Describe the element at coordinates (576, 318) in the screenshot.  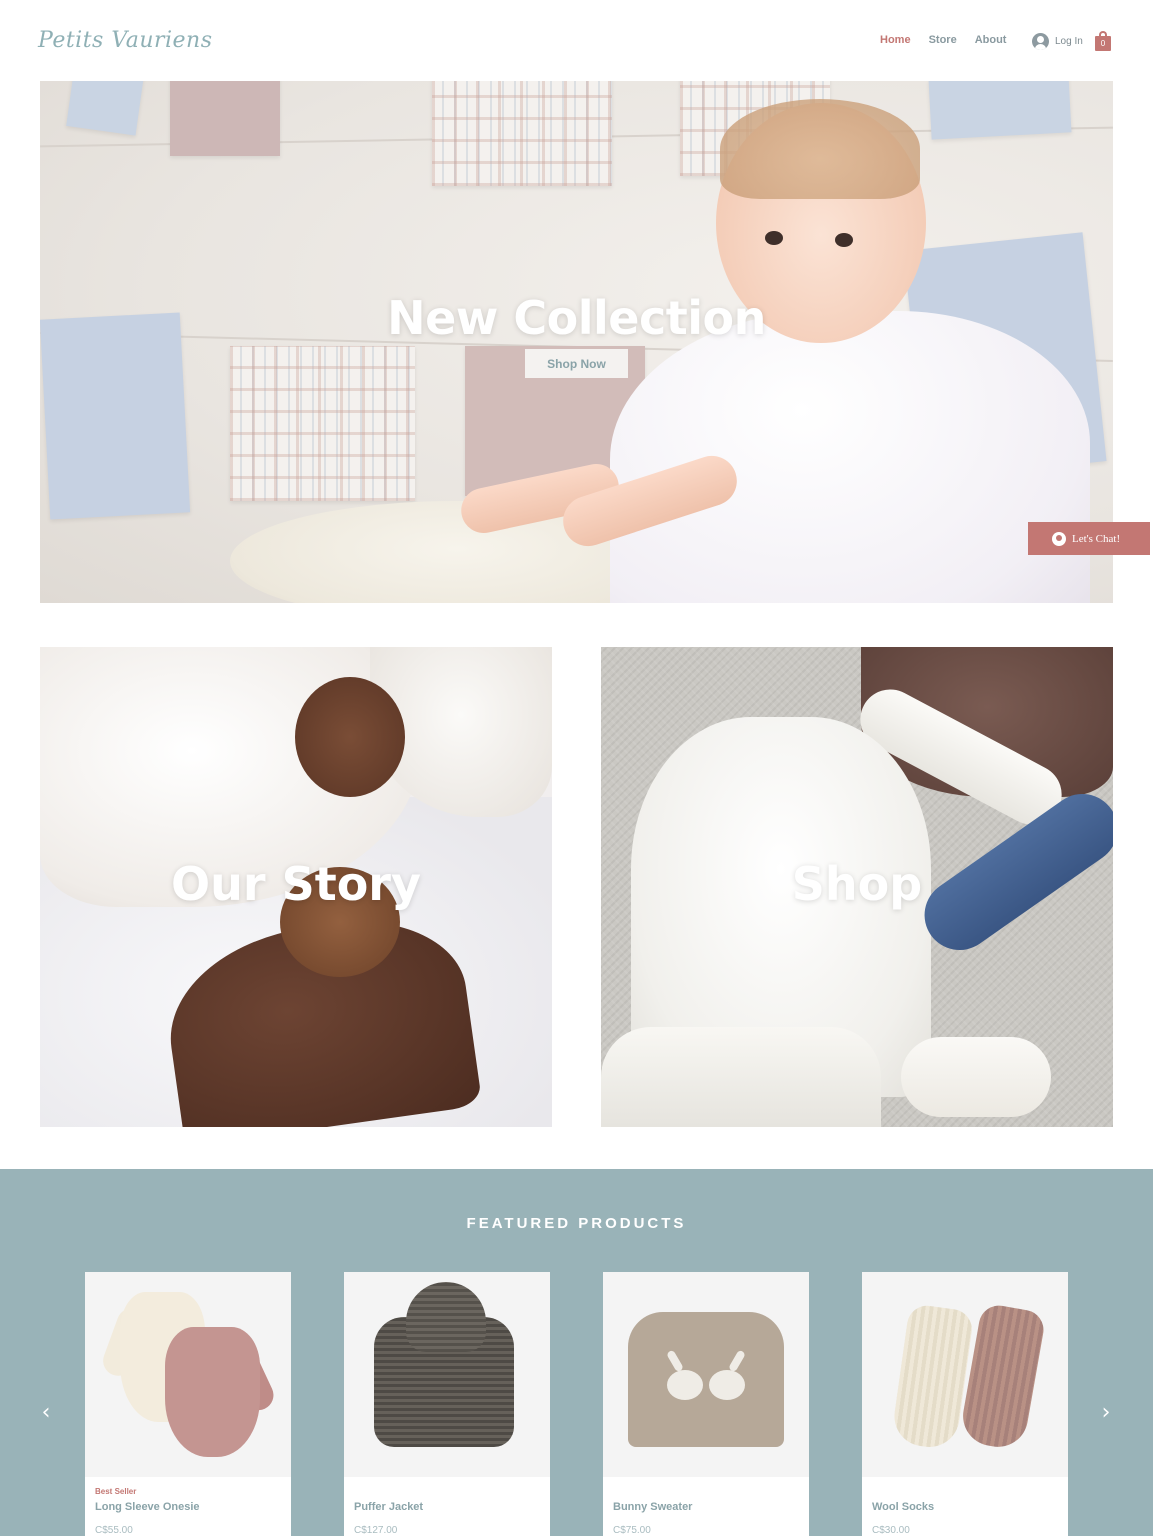
I see `hero-title: New Collection` at that location.